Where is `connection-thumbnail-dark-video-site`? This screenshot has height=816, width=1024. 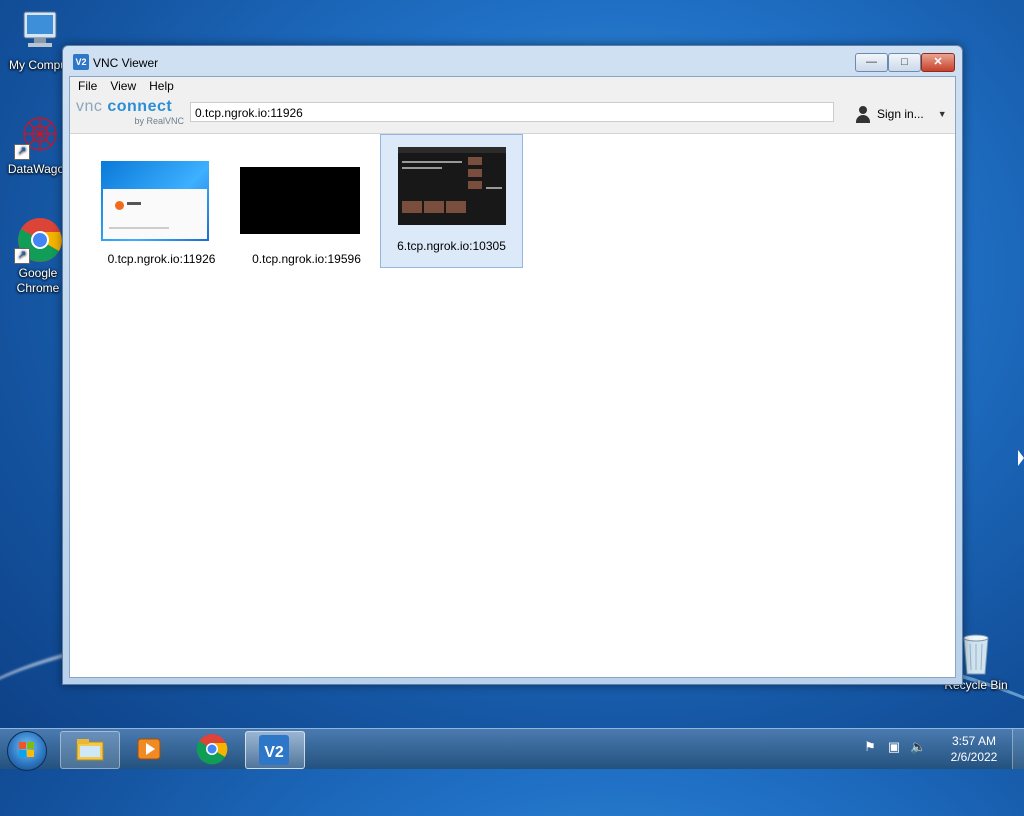
connection-thumbnail-dark-video-site is located at coordinates (452, 186).